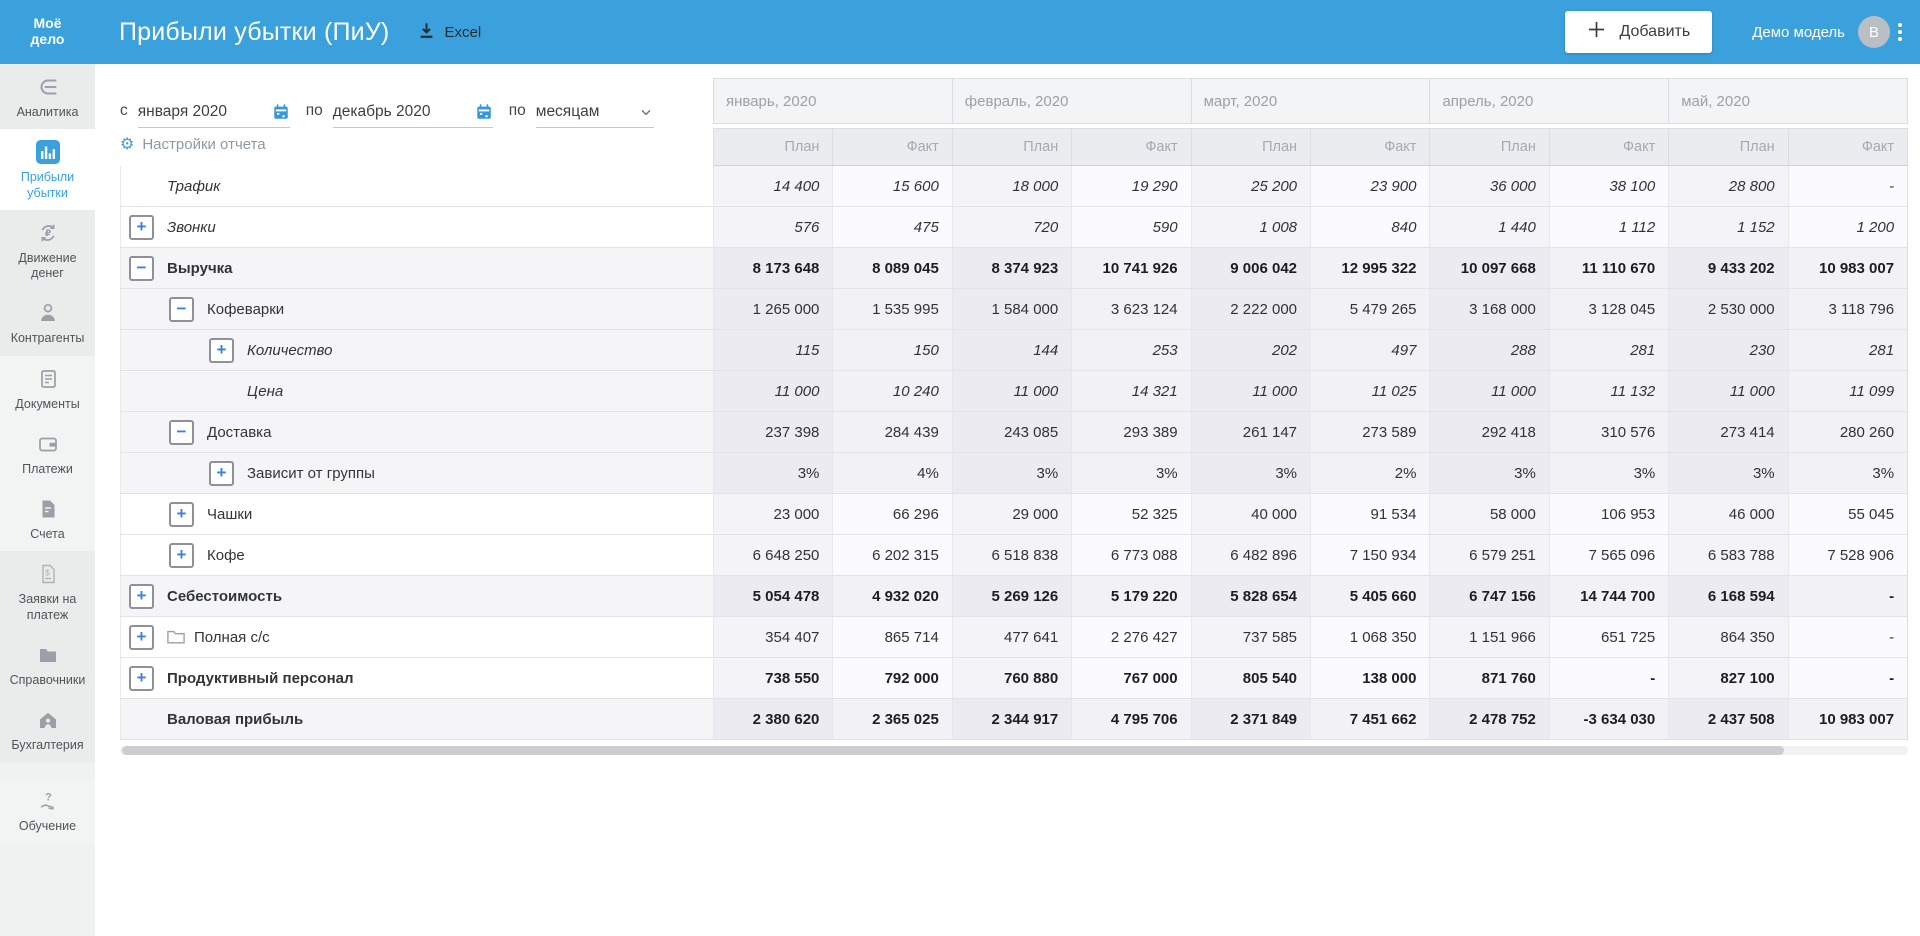 This screenshot has height=936, width=1920. I want to click on value-cell: 2%, so click(1370, 473).